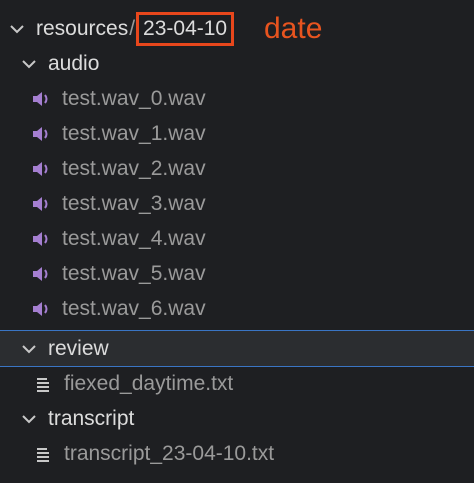 The width and height of the screenshot is (474, 483). I want to click on file-label: test.wav_4.wav, so click(134, 238).